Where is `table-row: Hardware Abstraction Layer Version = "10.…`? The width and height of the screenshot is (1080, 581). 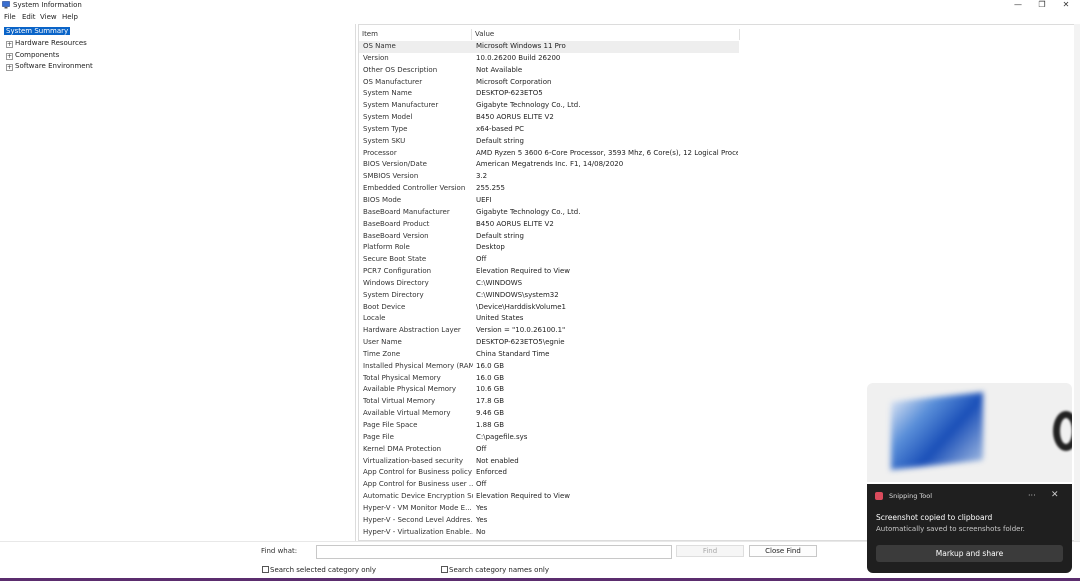 table-row: Hardware Abstraction Layer Version = "10.… is located at coordinates (549, 331).